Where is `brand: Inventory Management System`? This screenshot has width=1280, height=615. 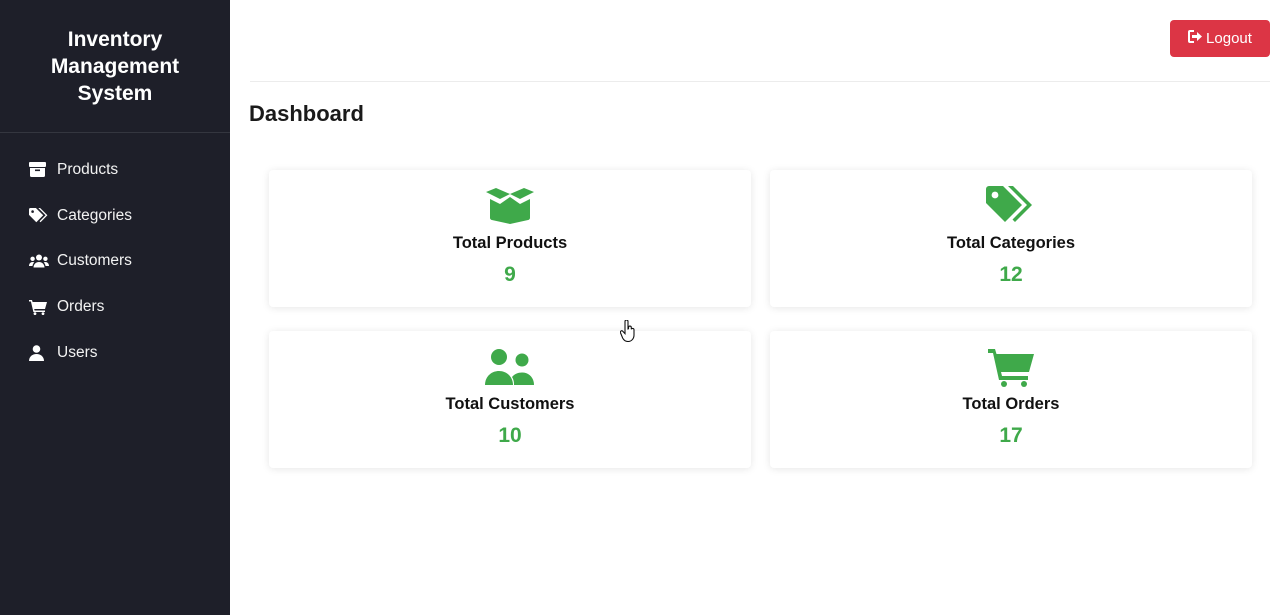
brand: Inventory Management System is located at coordinates (115, 66).